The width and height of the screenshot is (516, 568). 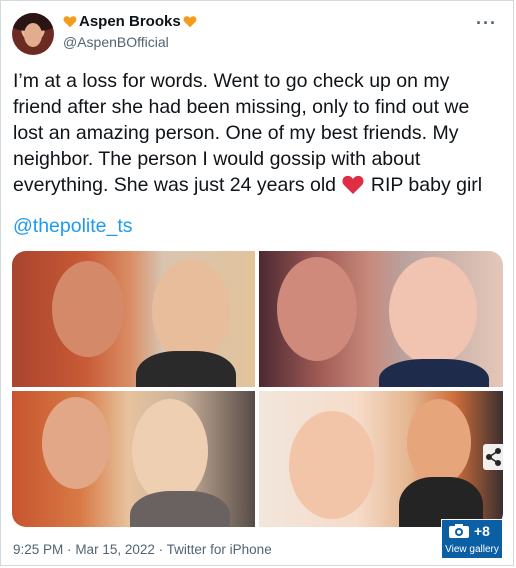 I want to click on tweet-text-end: RIP baby girl, so click(x=424, y=185).